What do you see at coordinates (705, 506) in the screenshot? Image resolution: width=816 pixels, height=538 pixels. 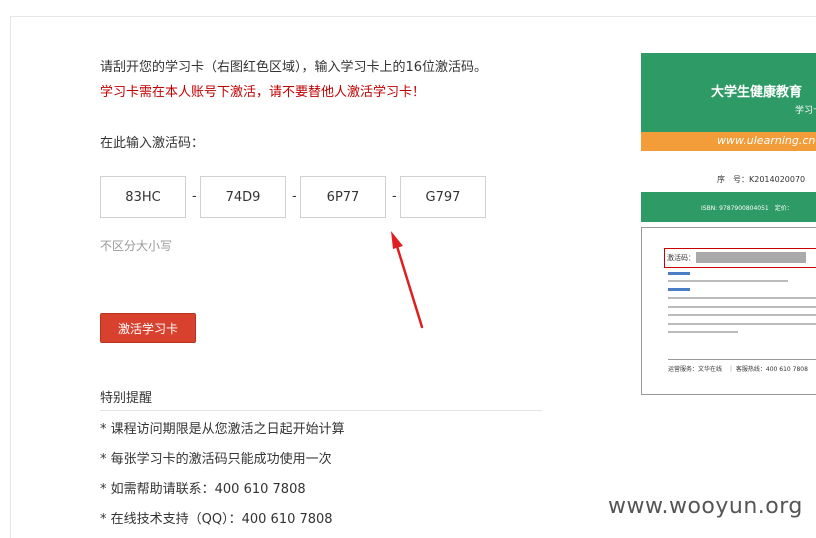 I see `watermark: www.wooyun.org` at bounding box center [705, 506].